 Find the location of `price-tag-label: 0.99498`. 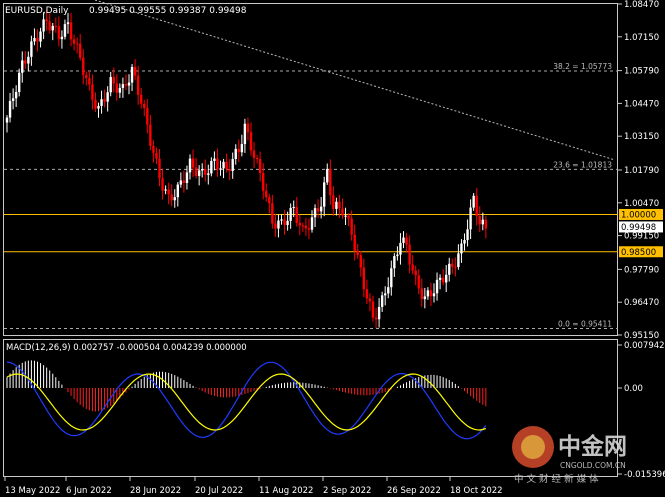

price-tag-label: 0.99498 is located at coordinates (638, 228).